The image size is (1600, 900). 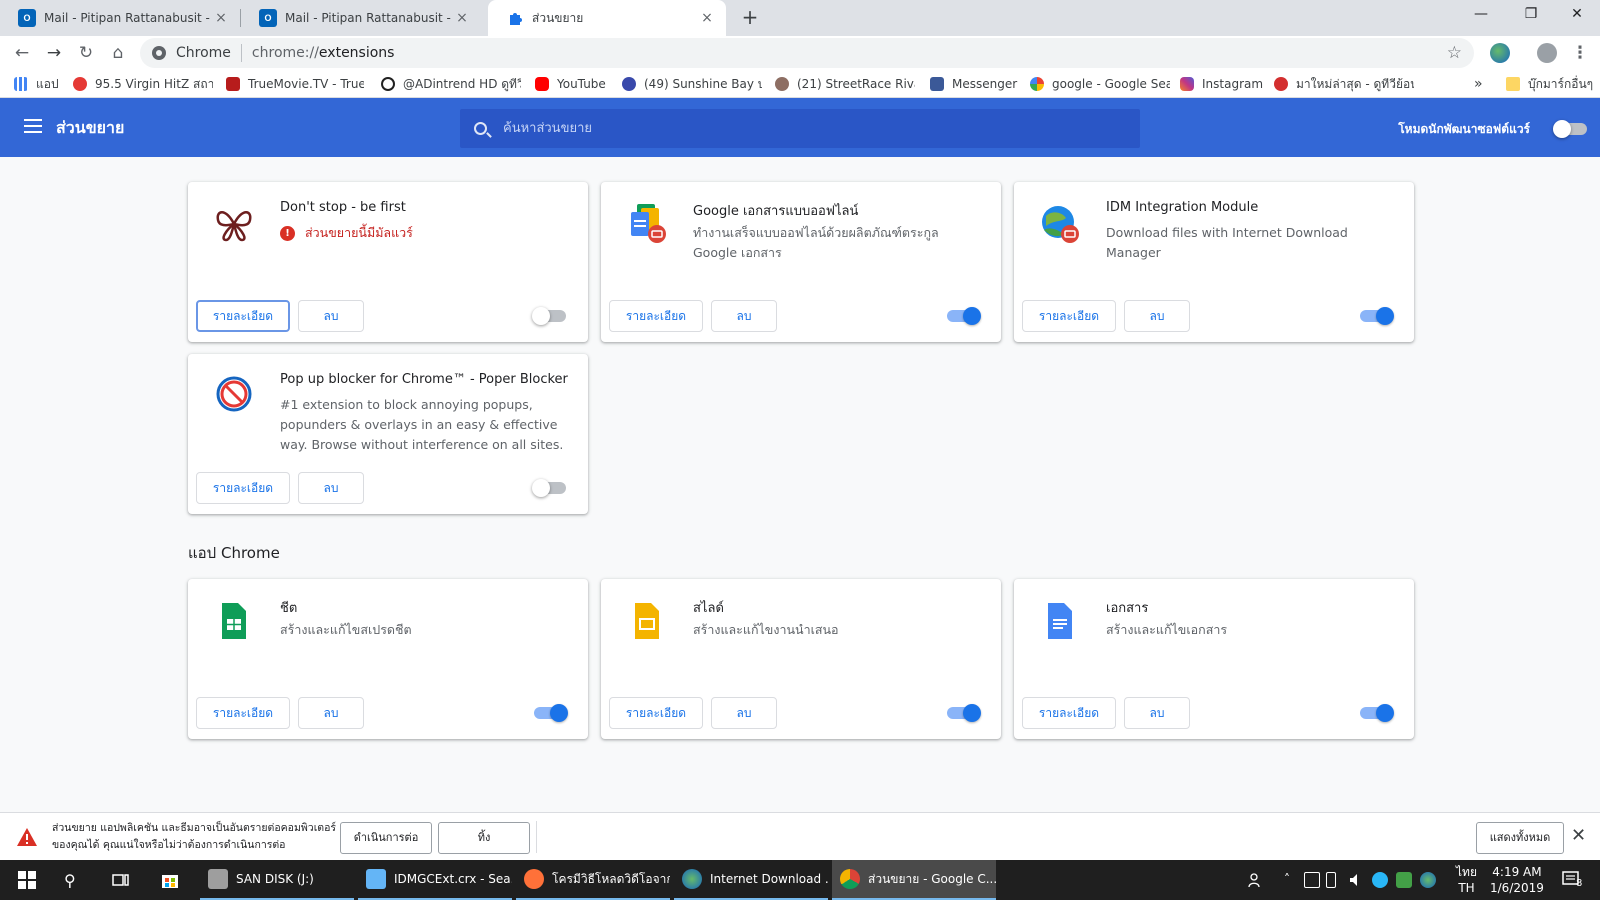 I want to click on bookmark-label: มาใหม่ล่าสุด - ดูทีวีย้อนห, so click(x=1355, y=83).